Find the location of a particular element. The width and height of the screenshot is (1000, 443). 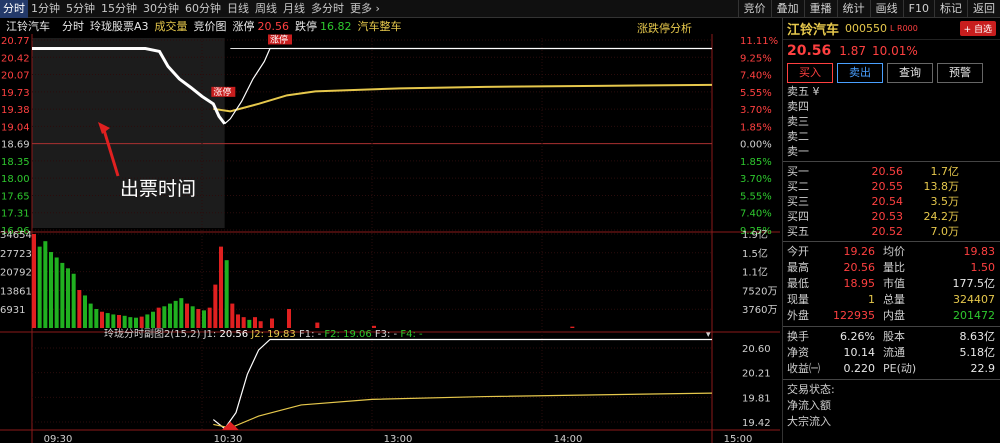

volume-tick-label: 27723 is located at coordinates (16, 254).